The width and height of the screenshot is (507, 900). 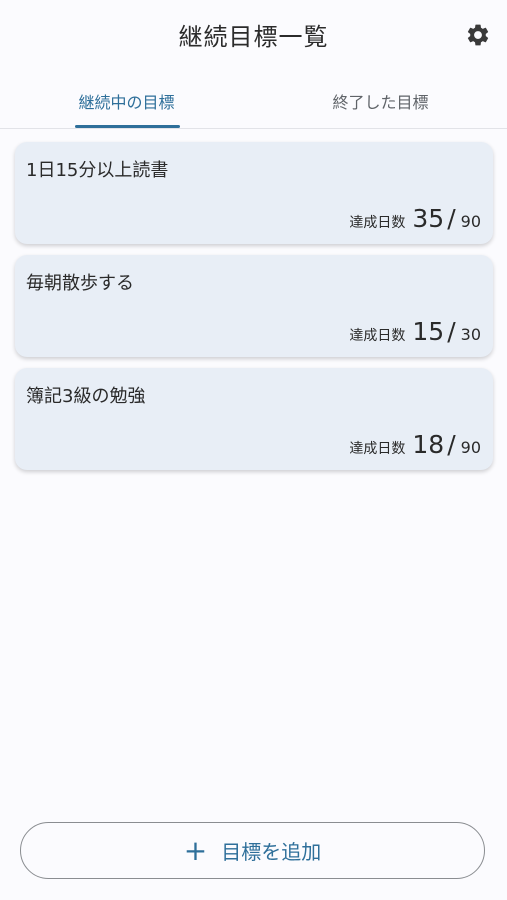 What do you see at coordinates (80, 283) in the screenshot?
I see `goal-title: 毎朝散歩する` at bounding box center [80, 283].